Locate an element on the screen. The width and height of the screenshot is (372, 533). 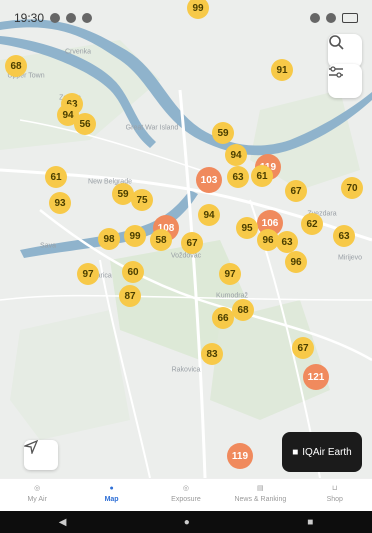
news-icon: ▤ is located at coordinates (260, 488).